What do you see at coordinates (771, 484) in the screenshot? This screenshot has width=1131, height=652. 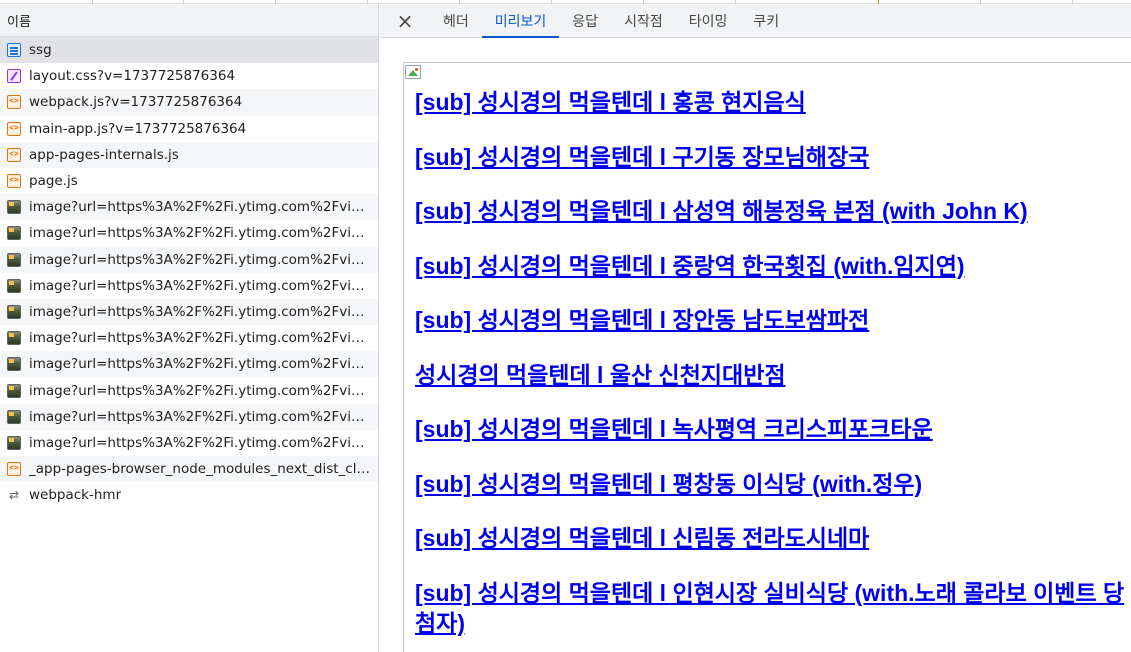 I see `preview-link: [sub] 성시경의 먹을텐데 l 평창동 이식당 (with.정우)` at bounding box center [771, 484].